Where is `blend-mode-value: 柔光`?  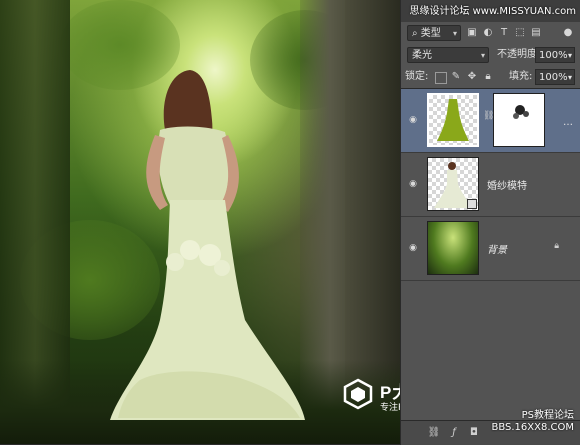 blend-mode-value: 柔光 is located at coordinates (422, 55).